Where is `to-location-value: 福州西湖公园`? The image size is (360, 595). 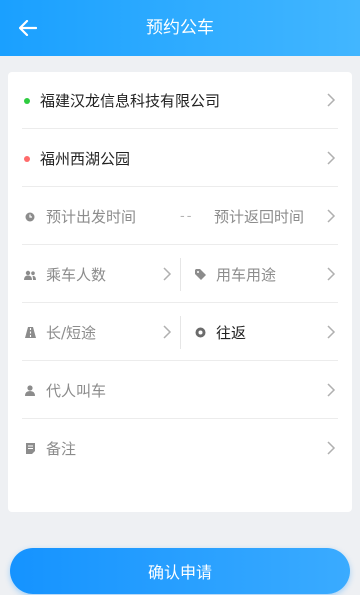
to-location-value: 福州西湖公园 is located at coordinates (85, 159).